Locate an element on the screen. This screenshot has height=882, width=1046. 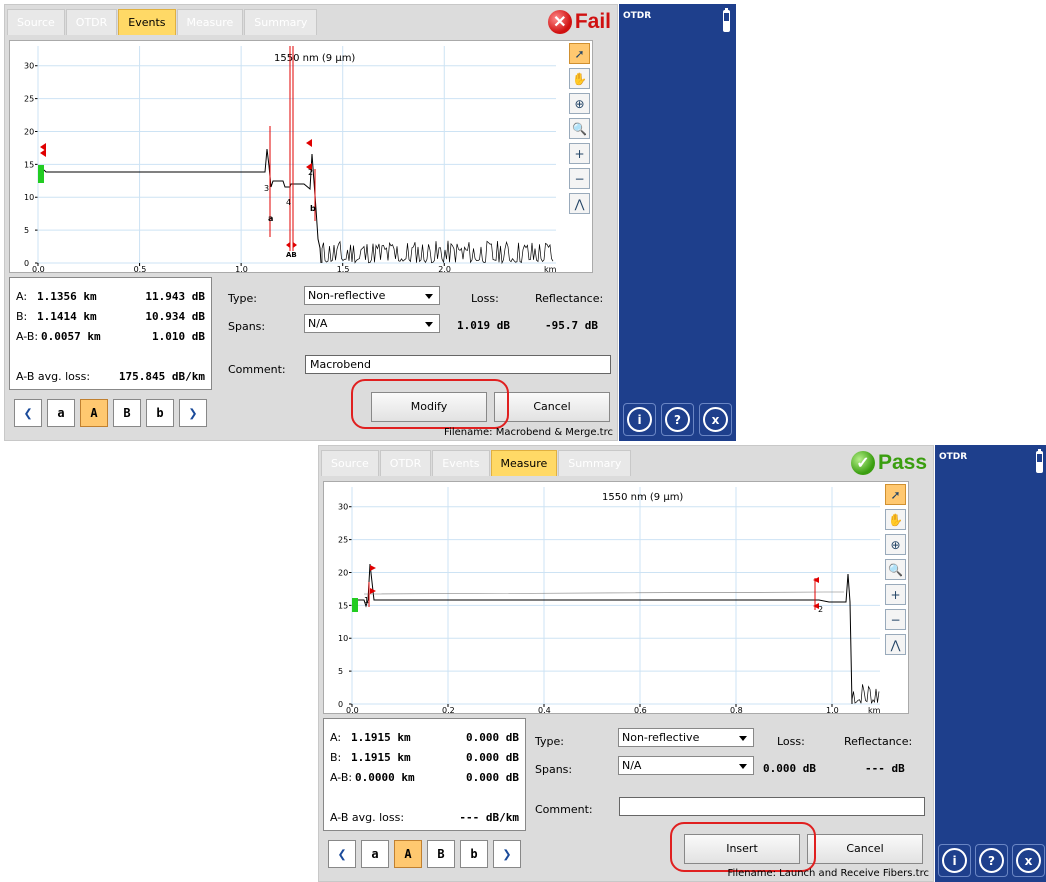
spans-select-value: N/A is located at coordinates (318, 323).